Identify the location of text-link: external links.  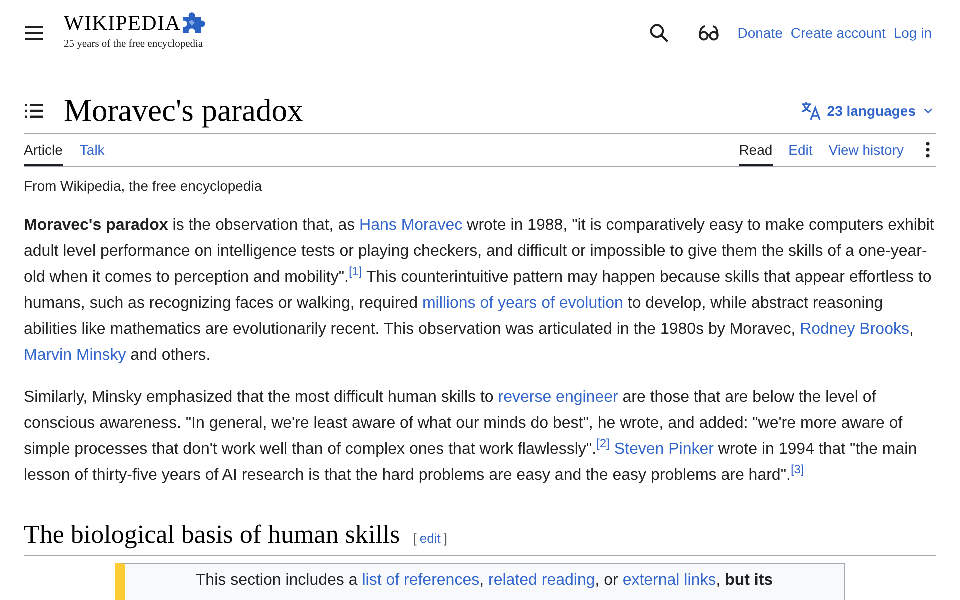
(669, 580).